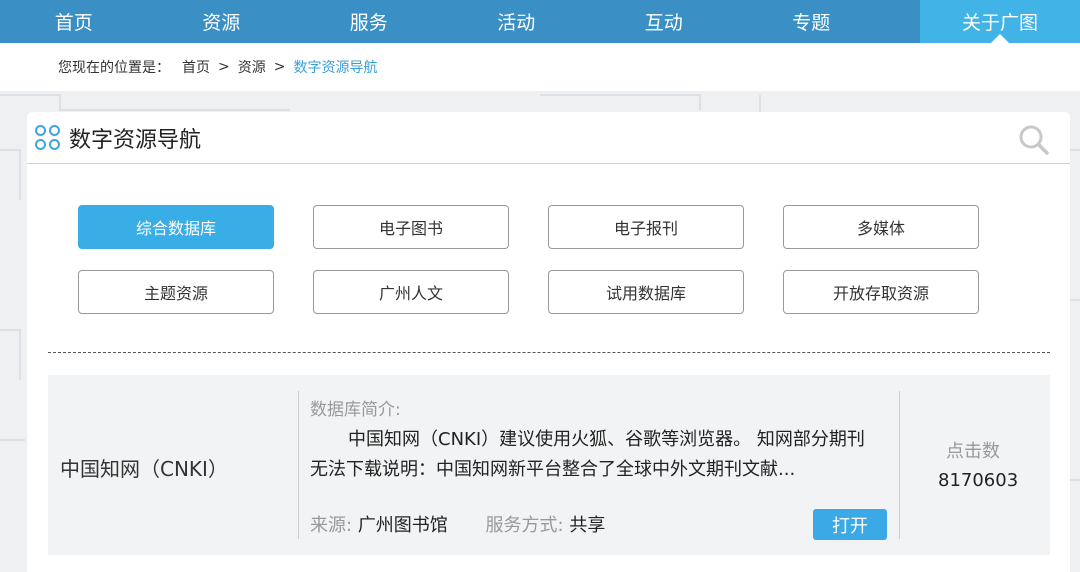 The width and height of the screenshot is (1080, 572). What do you see at coordinates (881, 292) in the screenshot?
I see `category-open-access: 开放存取资源` at bounding box center [881, 292].